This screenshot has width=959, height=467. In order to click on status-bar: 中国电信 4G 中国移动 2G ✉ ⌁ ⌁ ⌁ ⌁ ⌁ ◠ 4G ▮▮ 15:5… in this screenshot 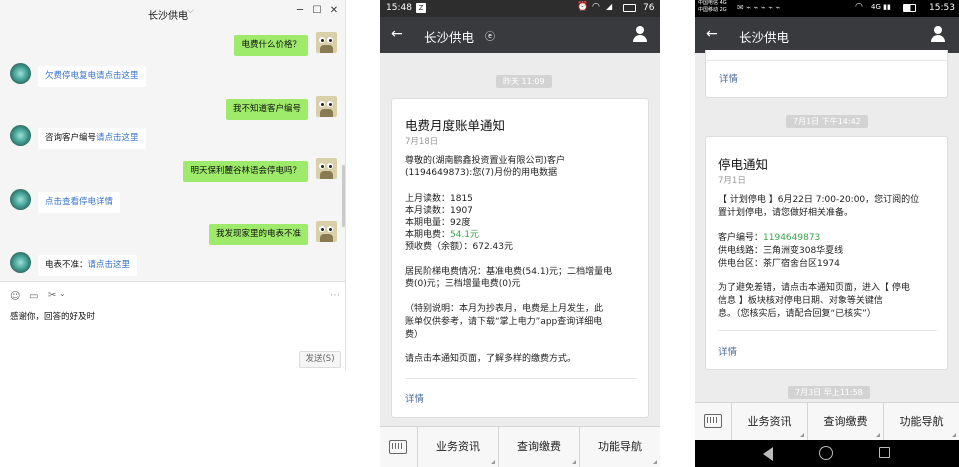, I will do `click(827, 8)`.